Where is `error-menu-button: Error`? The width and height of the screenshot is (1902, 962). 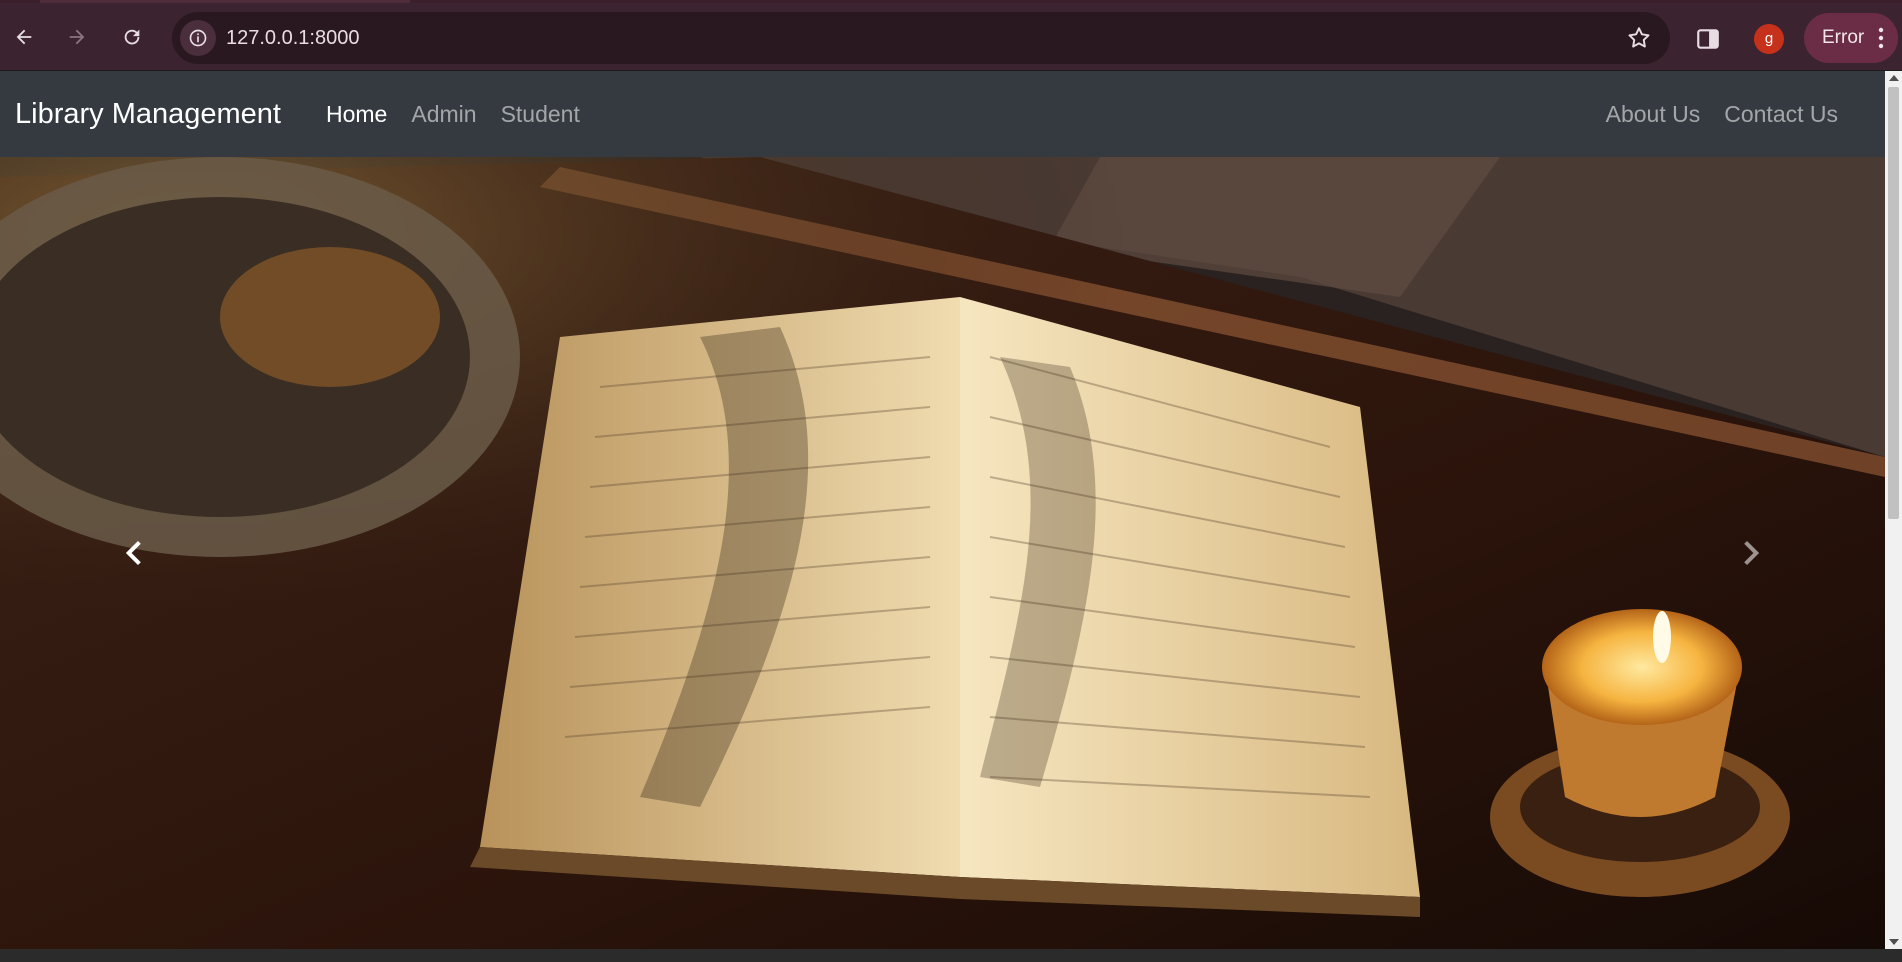 error-menu-button: Error is located at coordinates (1851, 38).